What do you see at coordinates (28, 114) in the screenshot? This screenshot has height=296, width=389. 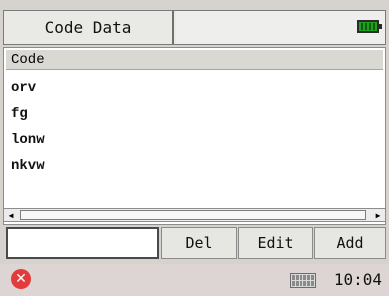 I see `list-item: fg` at bounding box center [28, 114].